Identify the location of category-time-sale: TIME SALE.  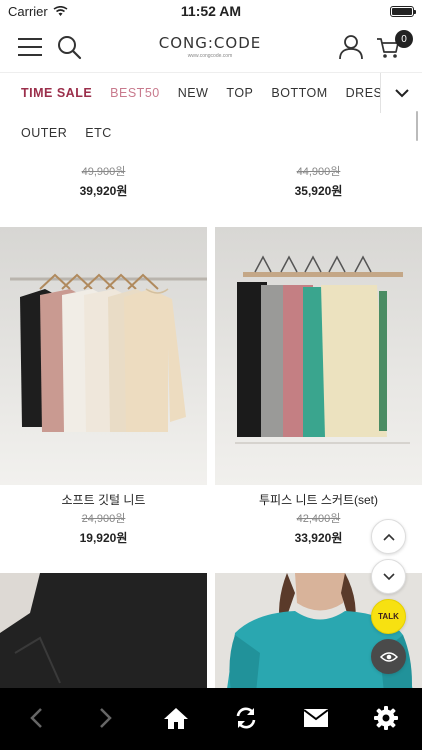
(56, 93).